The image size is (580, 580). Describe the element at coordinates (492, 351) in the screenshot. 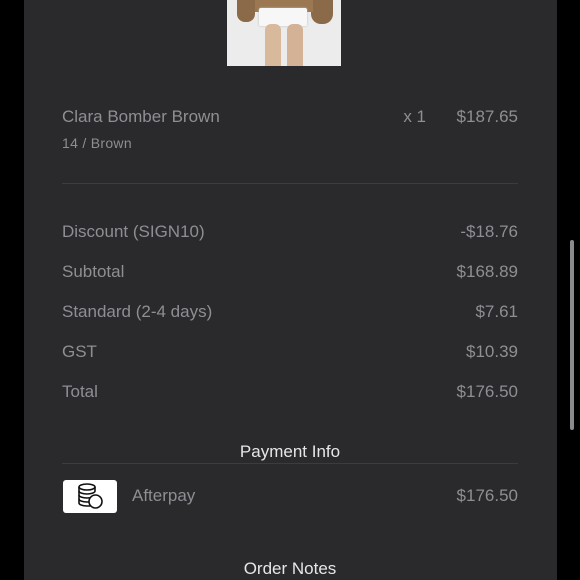

I see `summary-gst-value: $10.39` at that location.